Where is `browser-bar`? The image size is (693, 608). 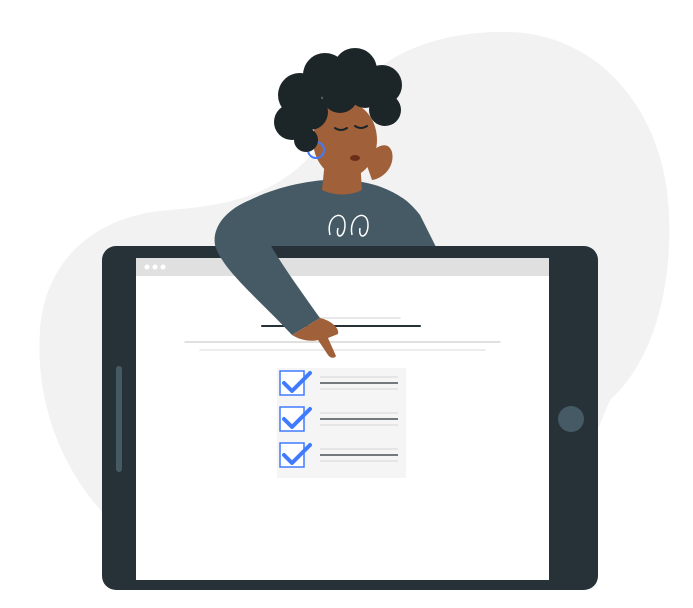
browser-bar is located at coordinates (342, 267).